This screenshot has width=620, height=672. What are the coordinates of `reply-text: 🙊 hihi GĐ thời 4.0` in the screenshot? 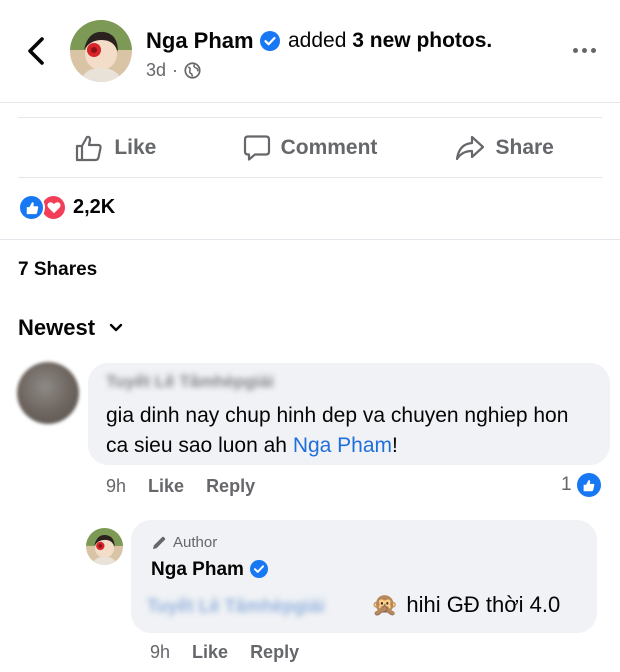 It's located at (465, 605).